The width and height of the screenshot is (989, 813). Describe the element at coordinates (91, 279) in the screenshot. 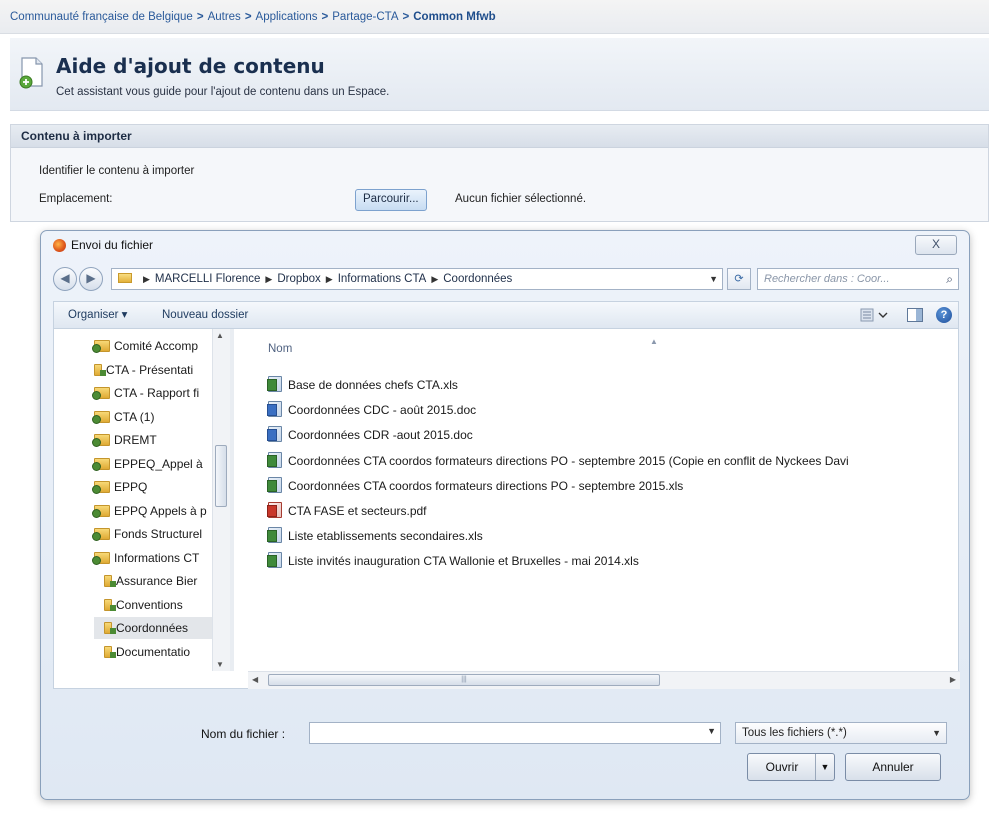

I see `forward-button: ▶` at that location.